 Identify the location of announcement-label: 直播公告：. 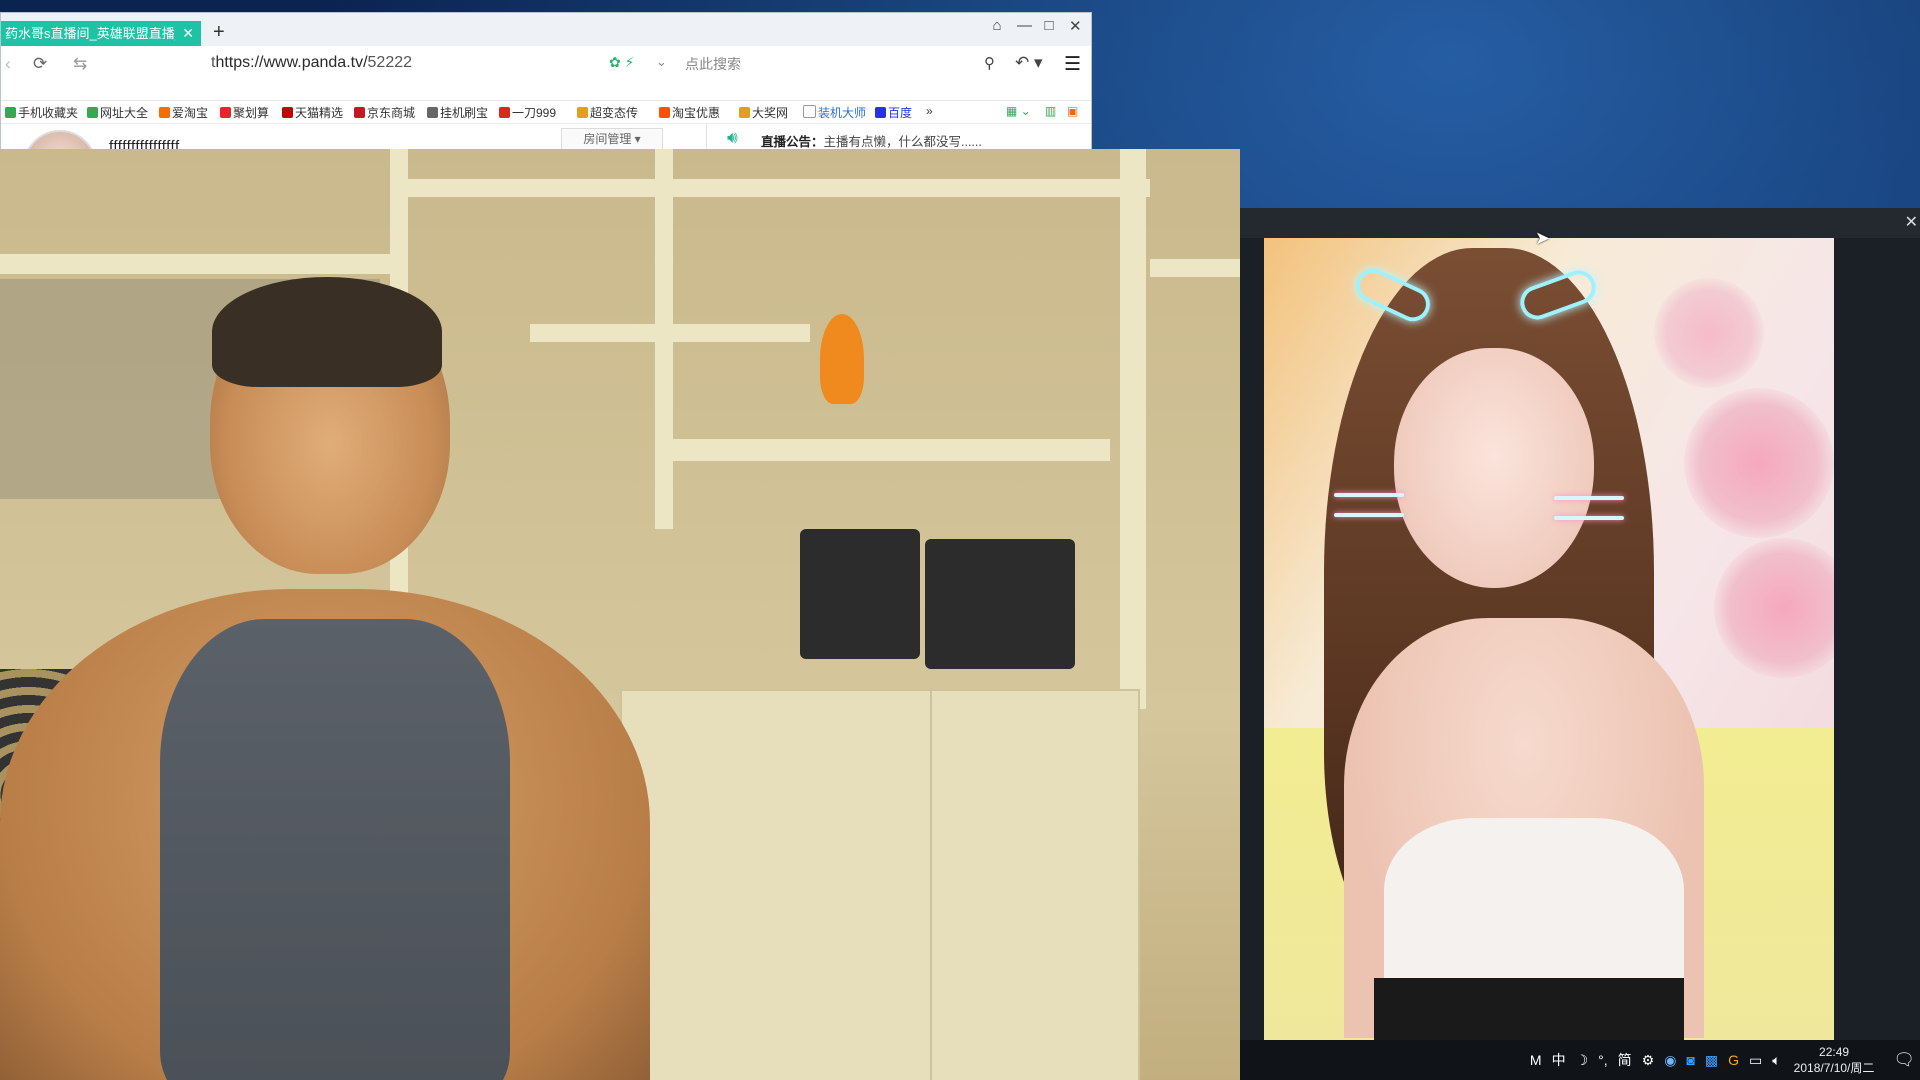
(792, 142).